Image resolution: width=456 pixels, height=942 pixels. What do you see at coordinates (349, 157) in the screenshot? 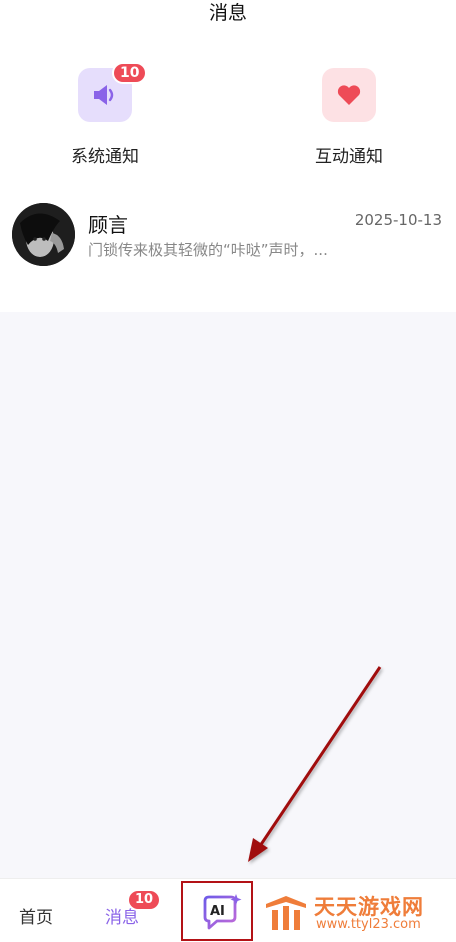
I see `interaction-notice-label: 互动通知` at bounding box center [349, 157].